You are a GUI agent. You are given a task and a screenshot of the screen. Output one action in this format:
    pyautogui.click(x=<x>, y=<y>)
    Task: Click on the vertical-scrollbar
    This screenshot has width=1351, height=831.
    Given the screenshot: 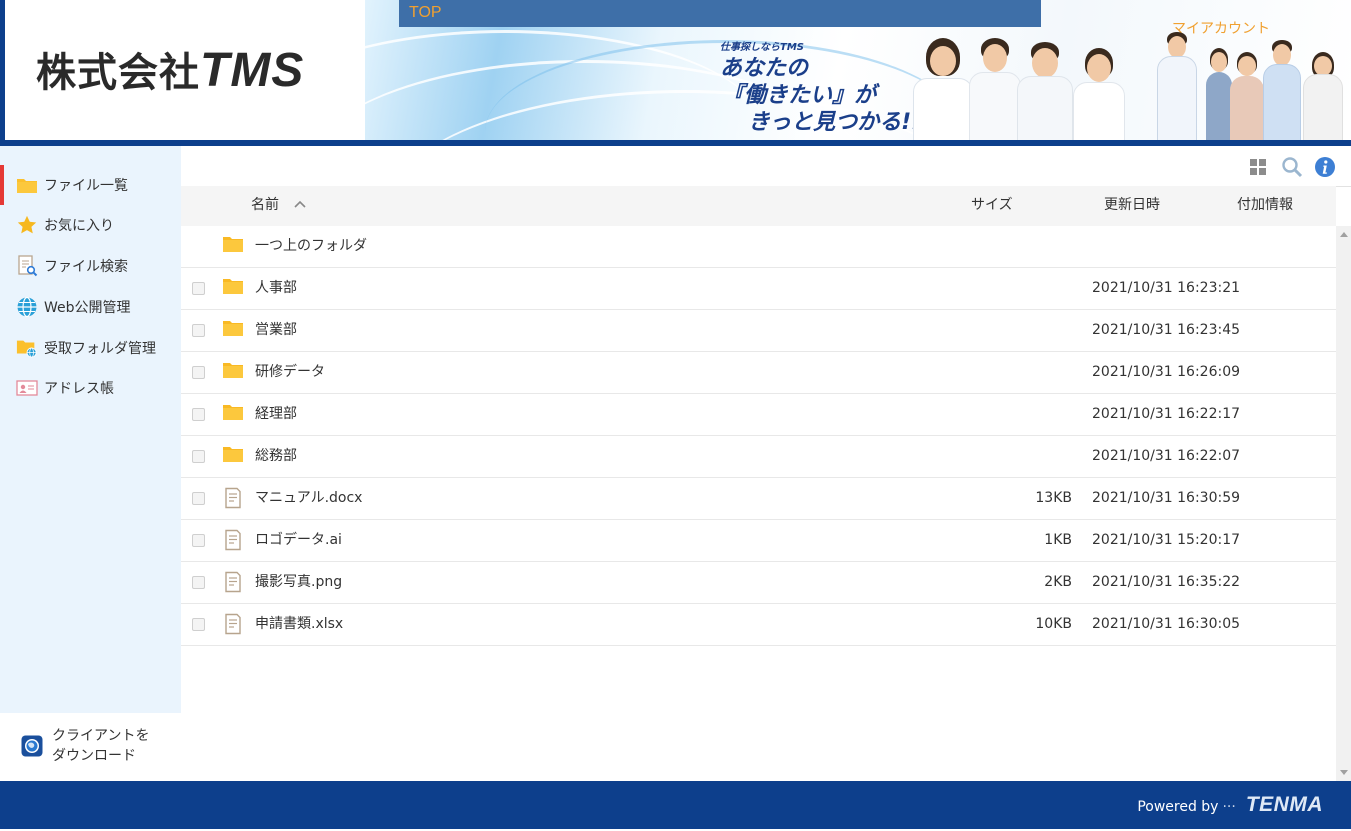 What is the action you would take?
    pyautogui.click(x=1343, y=503)
    